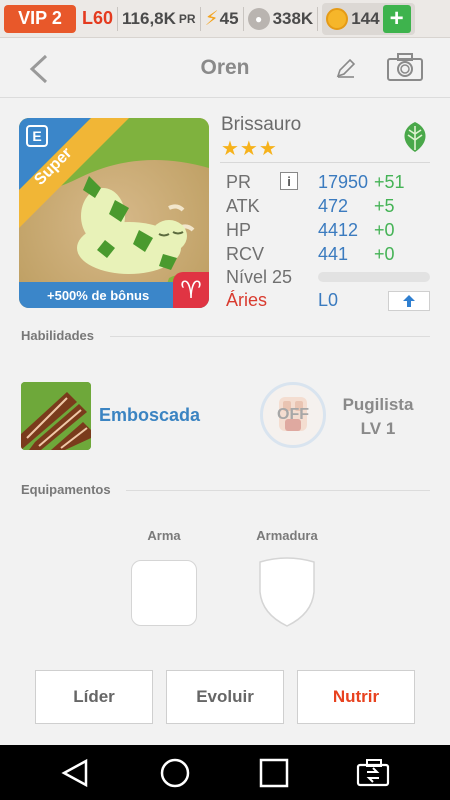 The width and height of the screenshot is (450, 800). Describe the element at coordinates (57, 335) in the screenshot. I see `skills-section-title: Habilidades` at that location.